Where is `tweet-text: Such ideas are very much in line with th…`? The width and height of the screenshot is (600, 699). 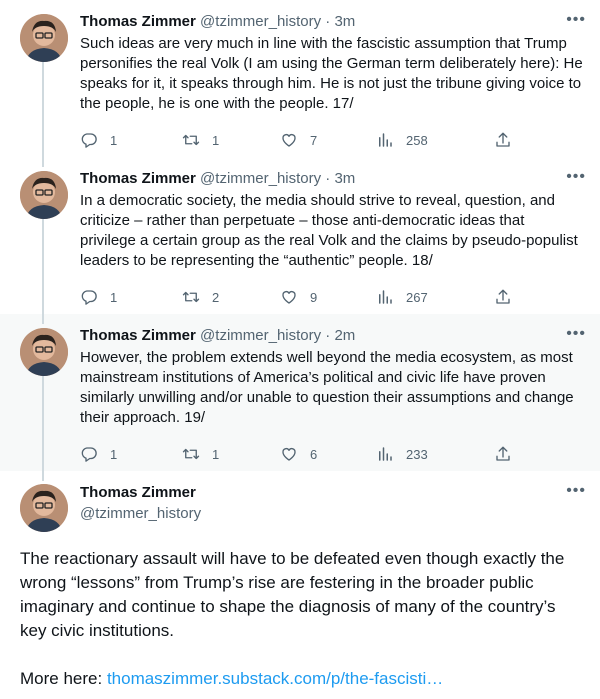 tweet-text: Such ideas are very much in line with th… is located at coordinates (331, 73).